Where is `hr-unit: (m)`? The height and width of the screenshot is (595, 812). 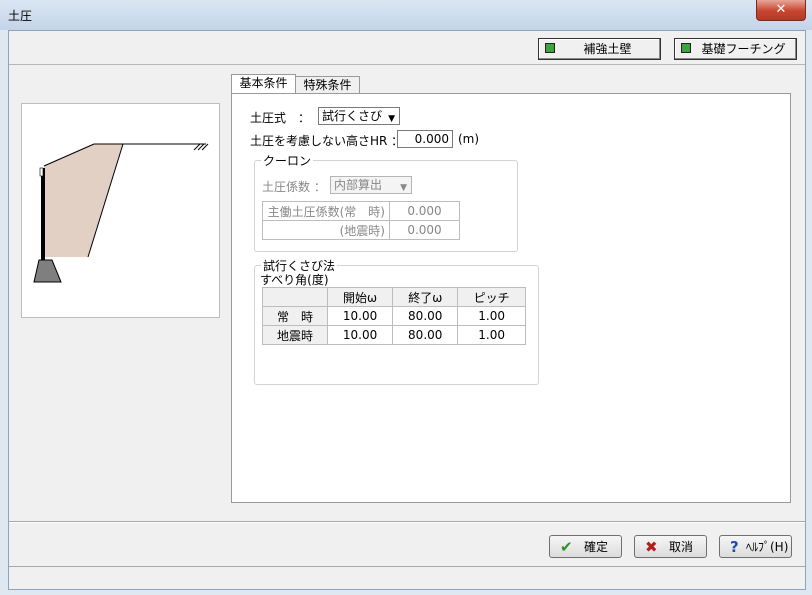 hr-unit: (m) is located at coordinates (469, 139).